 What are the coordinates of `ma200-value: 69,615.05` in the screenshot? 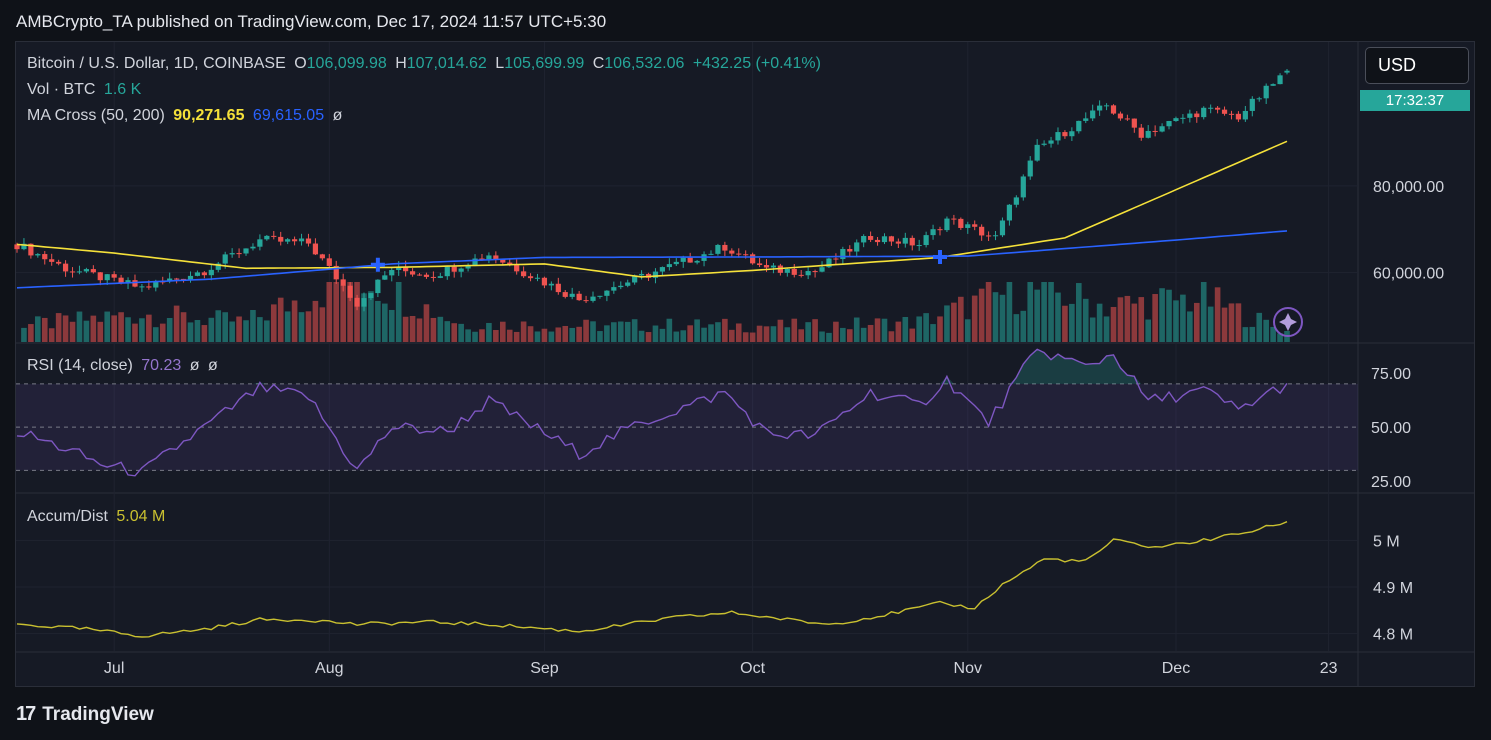 It's located at (288, 115).